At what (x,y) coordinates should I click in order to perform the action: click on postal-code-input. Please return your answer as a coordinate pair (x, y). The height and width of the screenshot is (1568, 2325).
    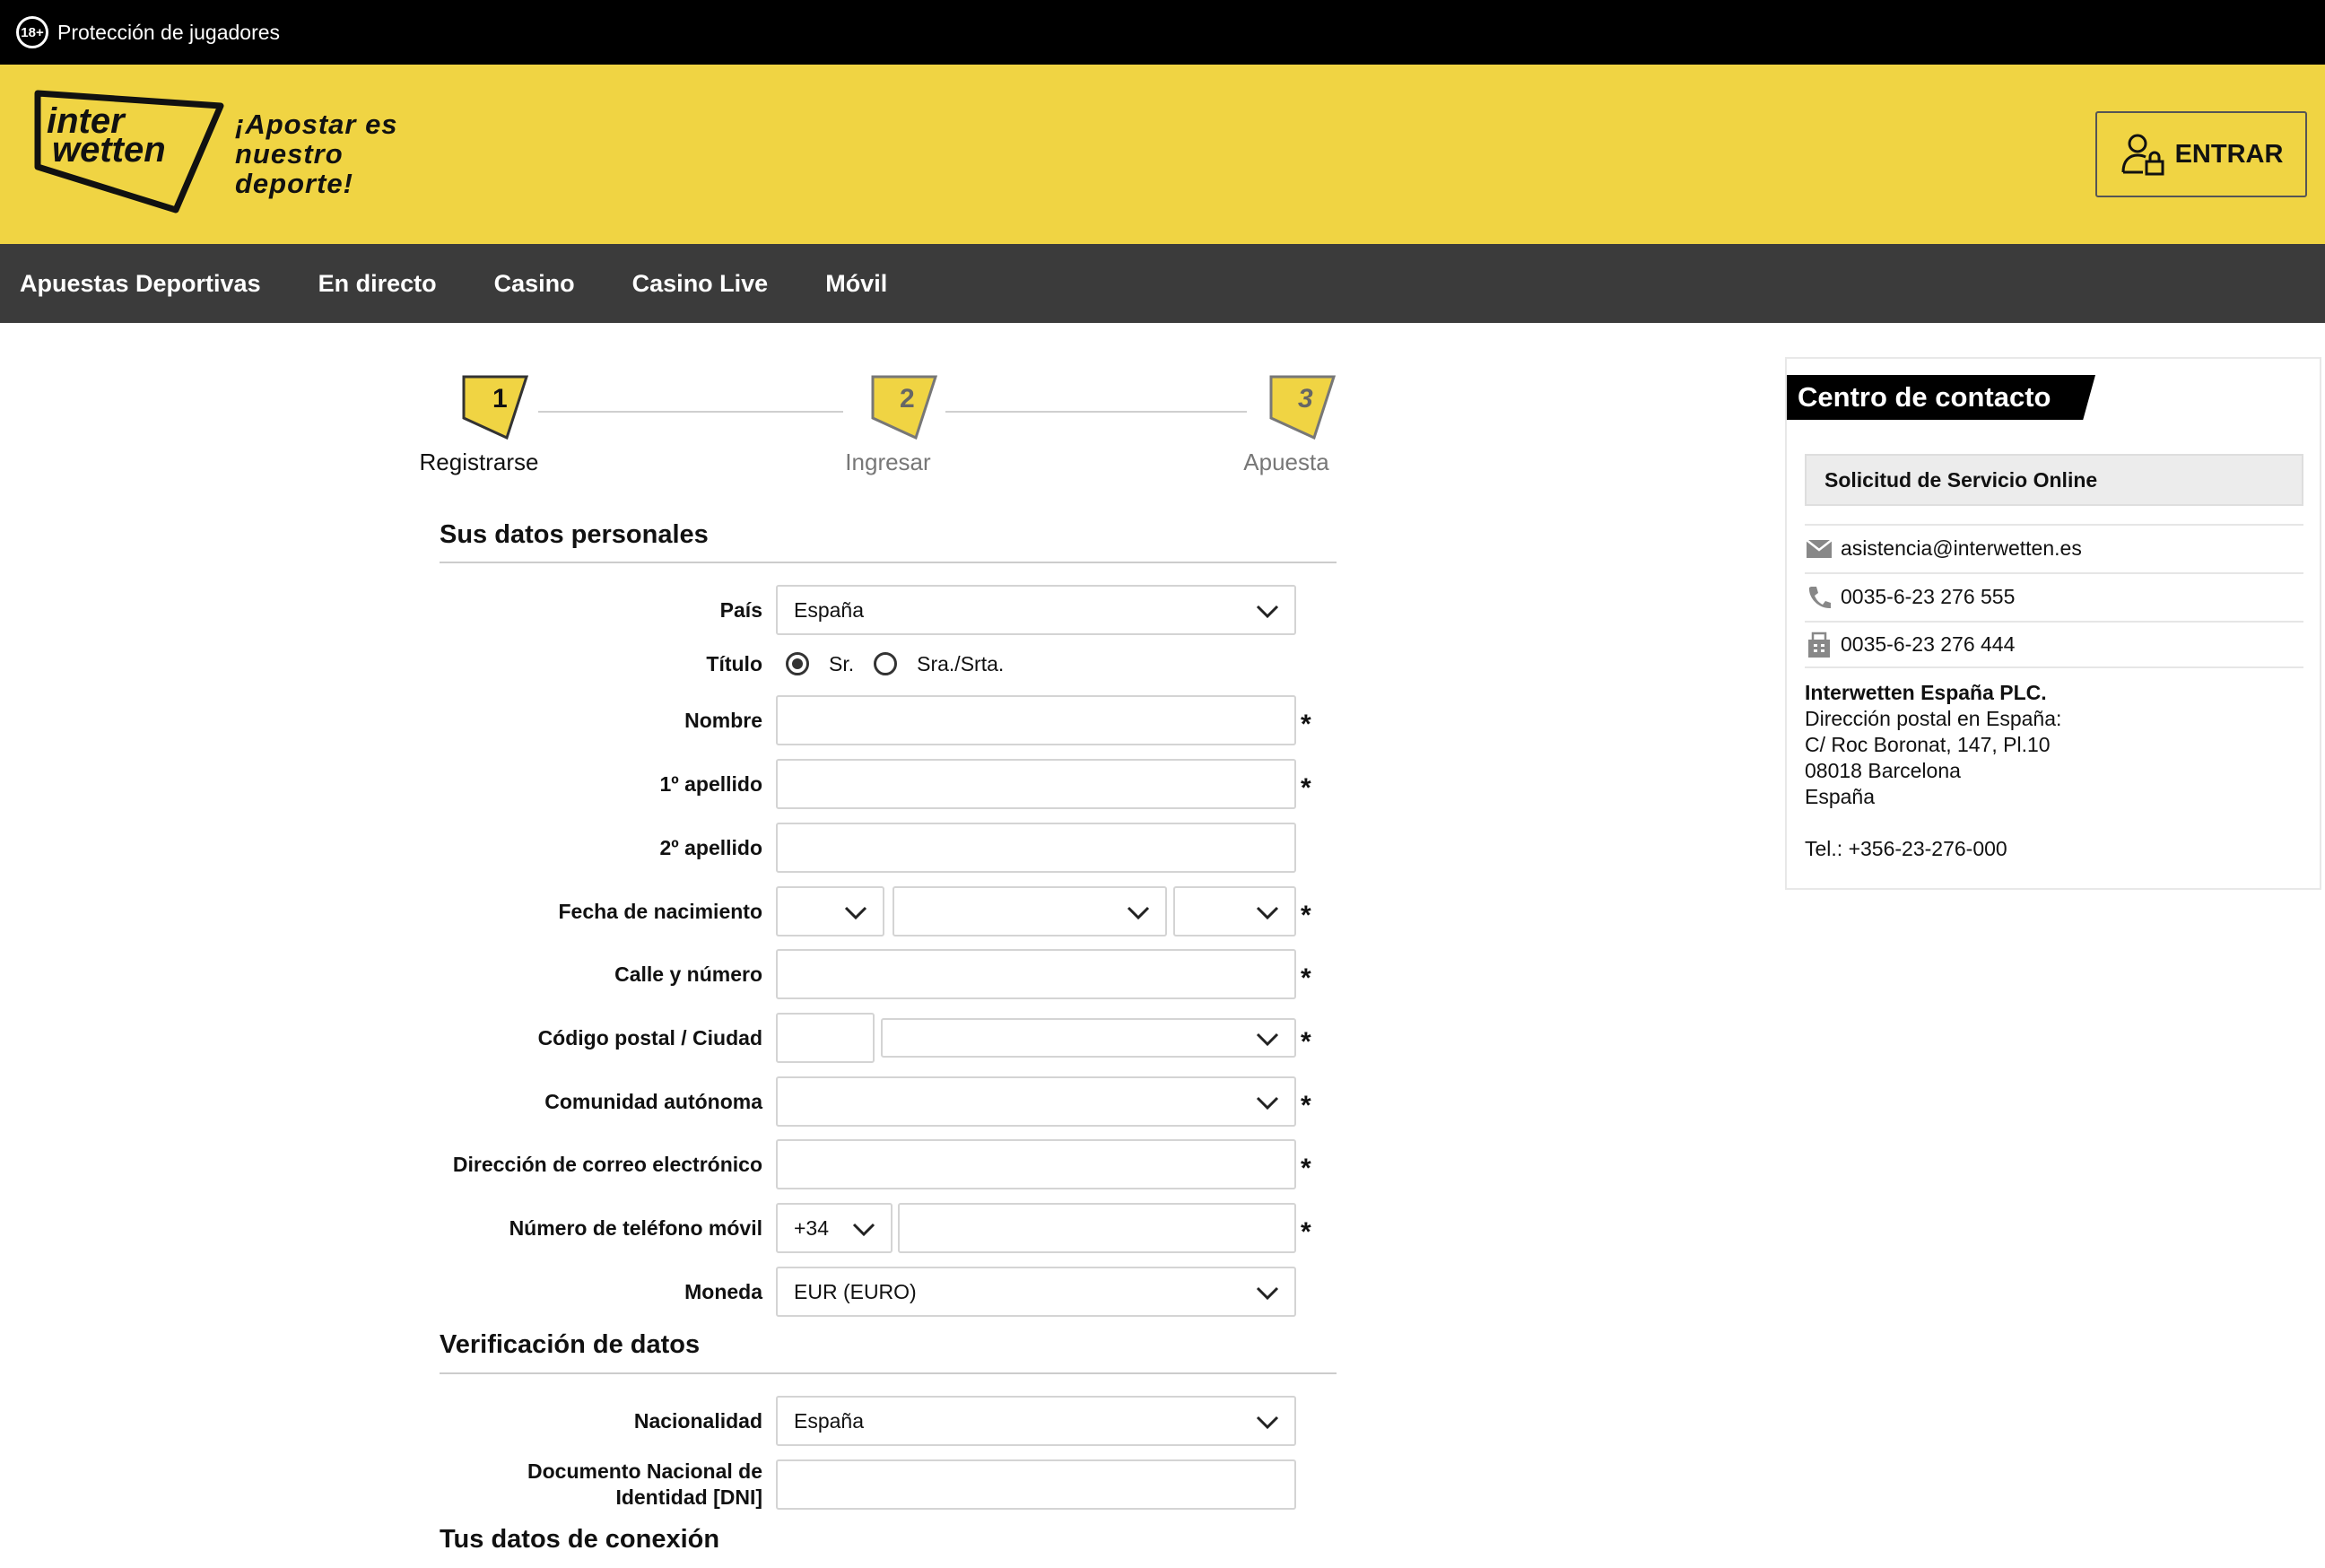
    Looking at the image, I should click on (825, 1038).